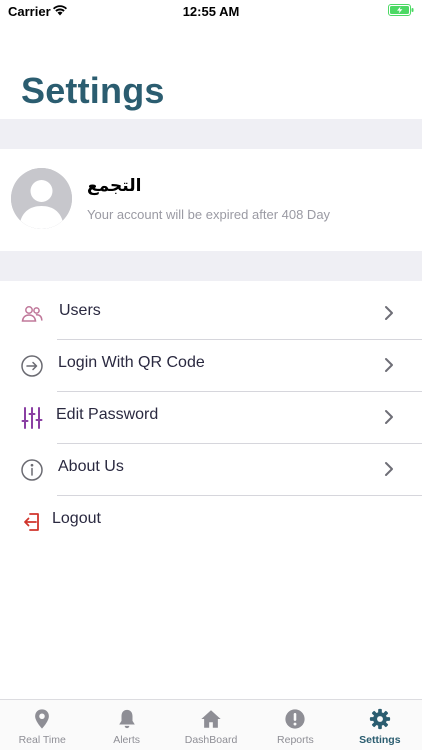 The width and height of the screenshot is (422, 750). I want to click on tab-real-time: Real Time, so click(42, 725).